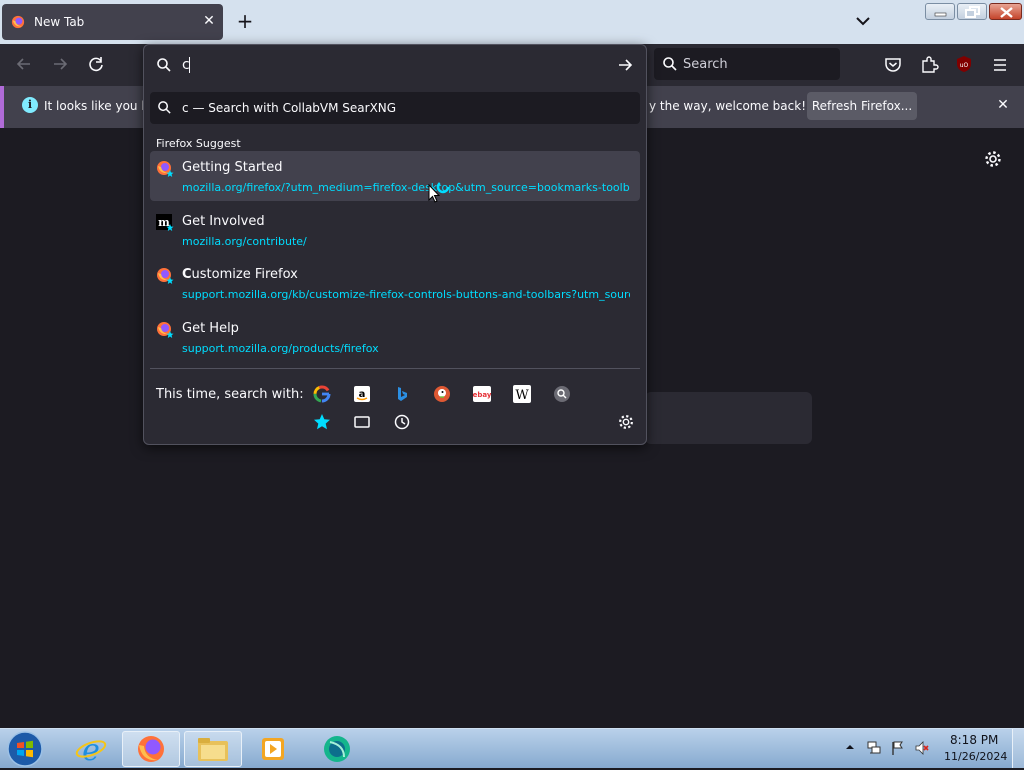 The height and width of the screenshot is (770, 1024). What do you see at coordinates (112, 22) in the screenshot?
I see `tab-new-tab: New Tab ✕` at bounding box center [112, 22].